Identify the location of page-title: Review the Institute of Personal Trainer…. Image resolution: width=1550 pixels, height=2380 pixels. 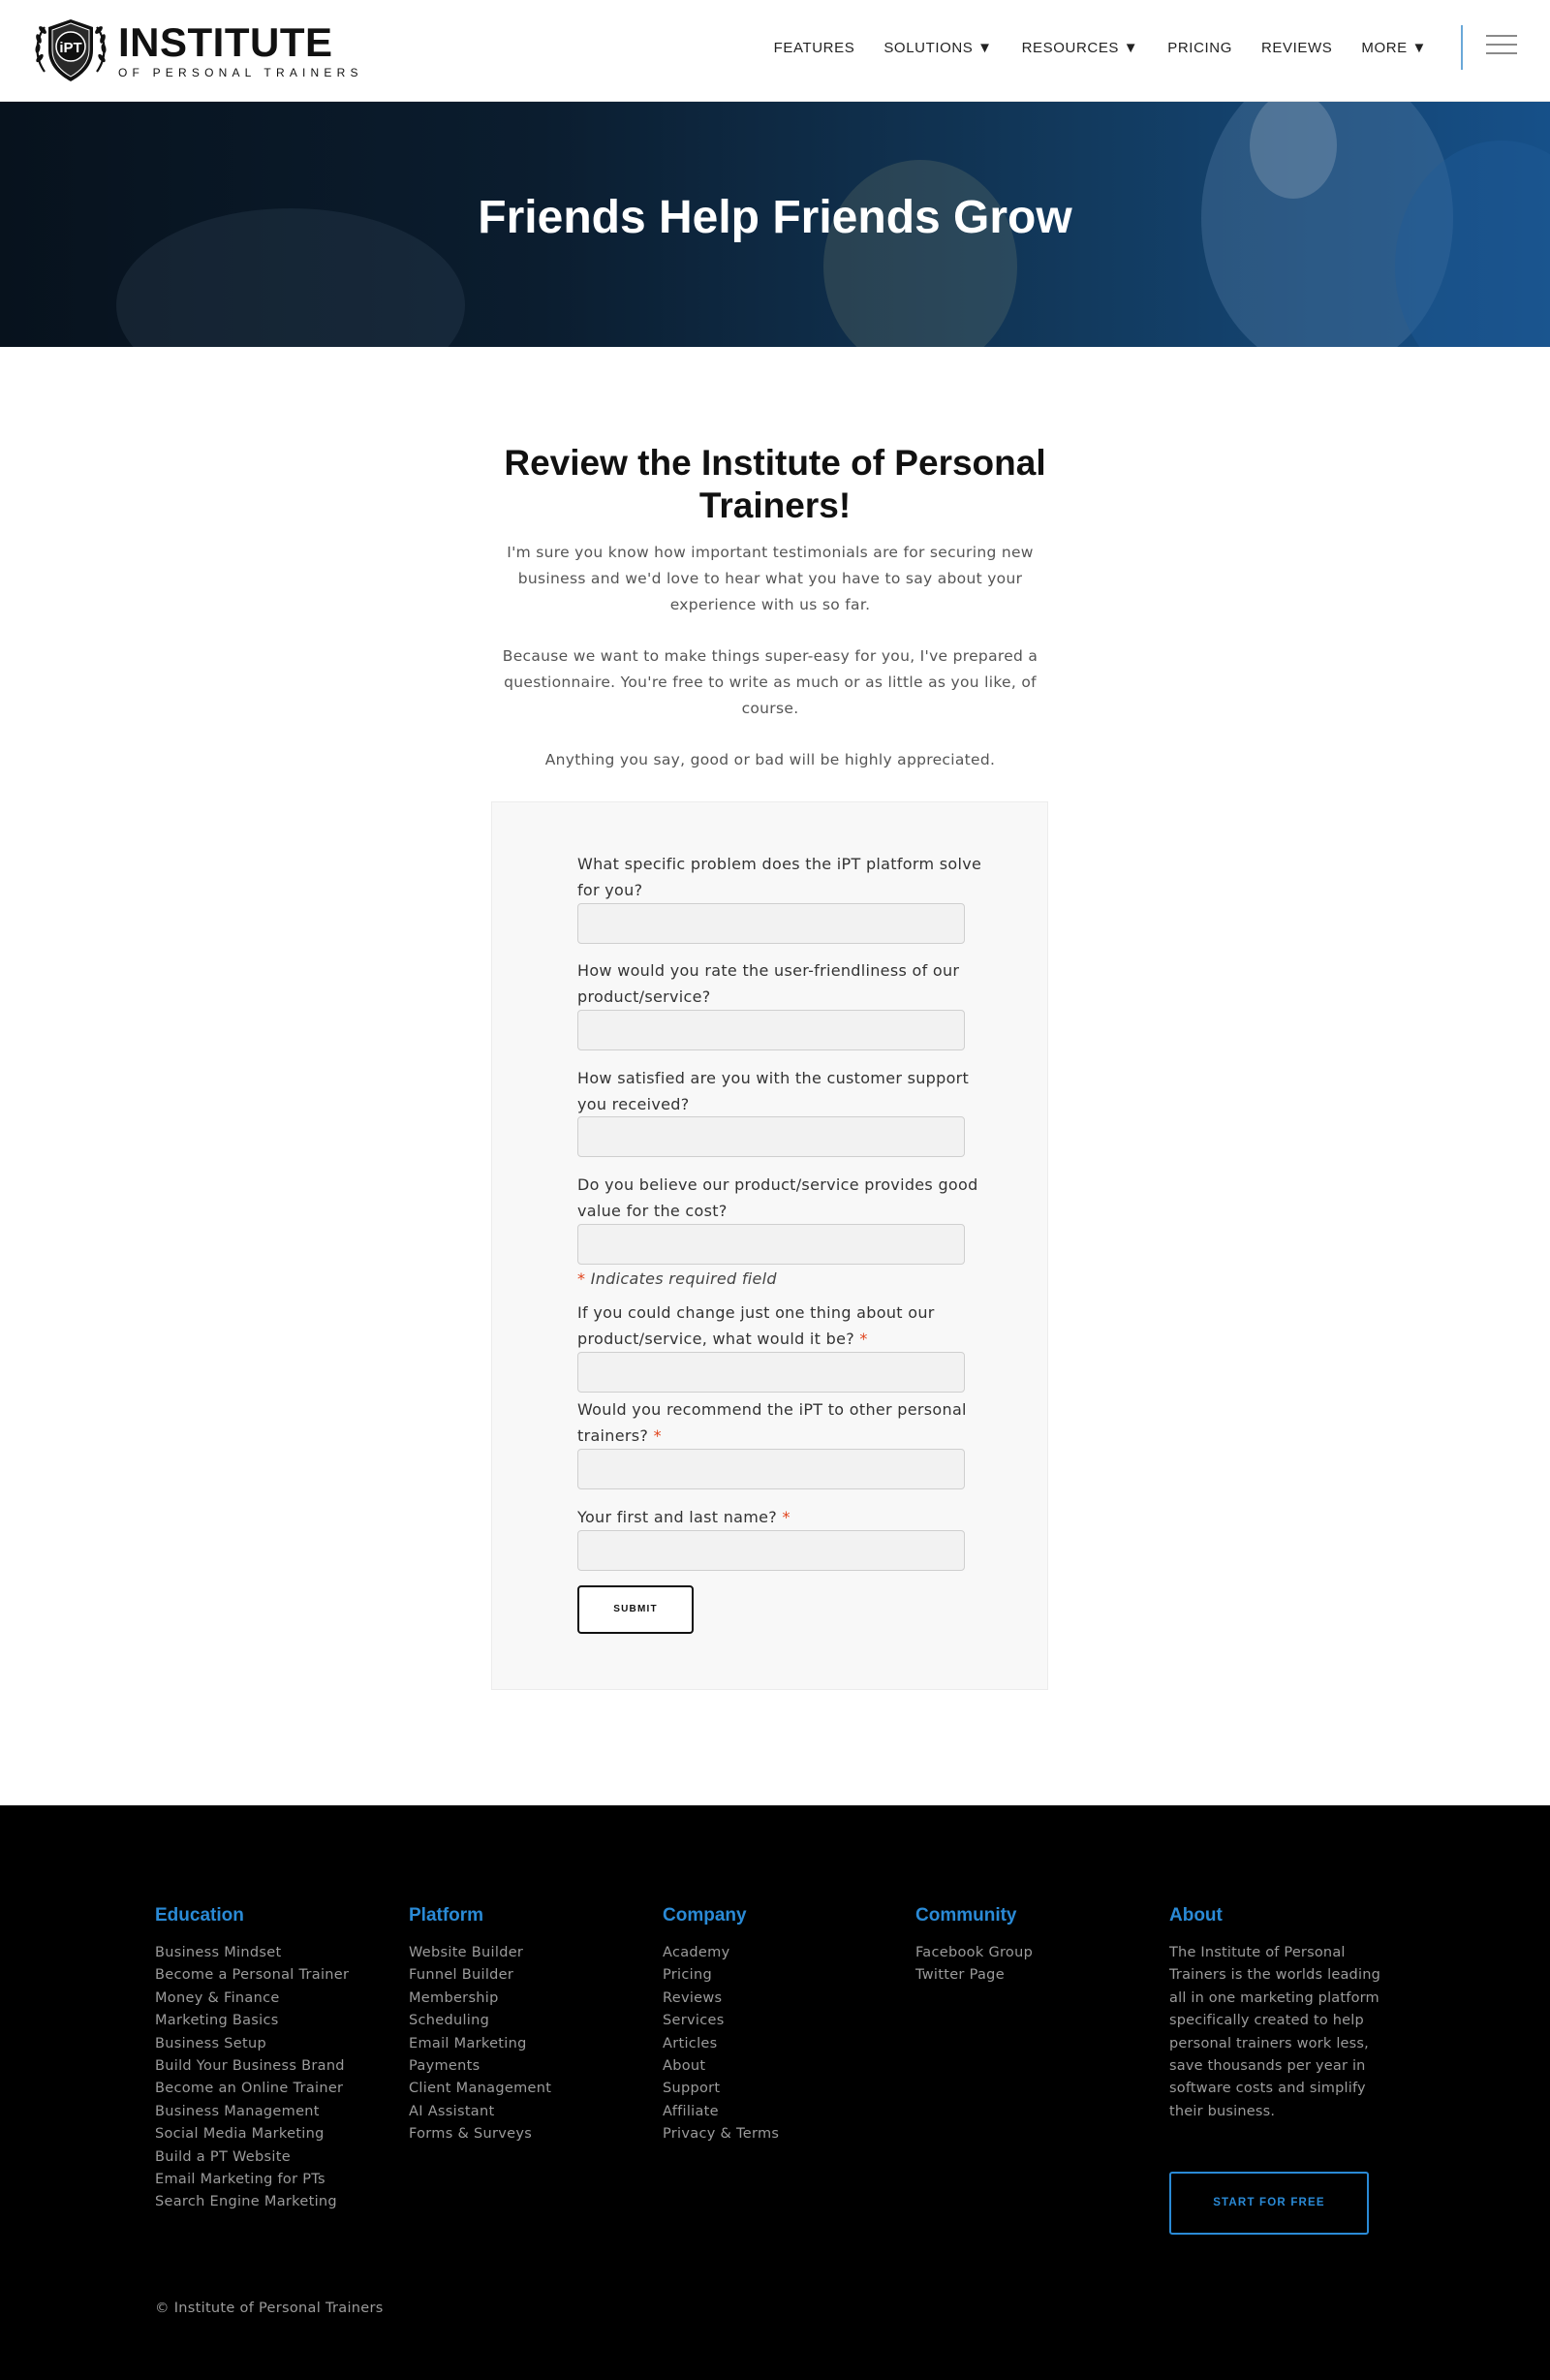
(775, 484).